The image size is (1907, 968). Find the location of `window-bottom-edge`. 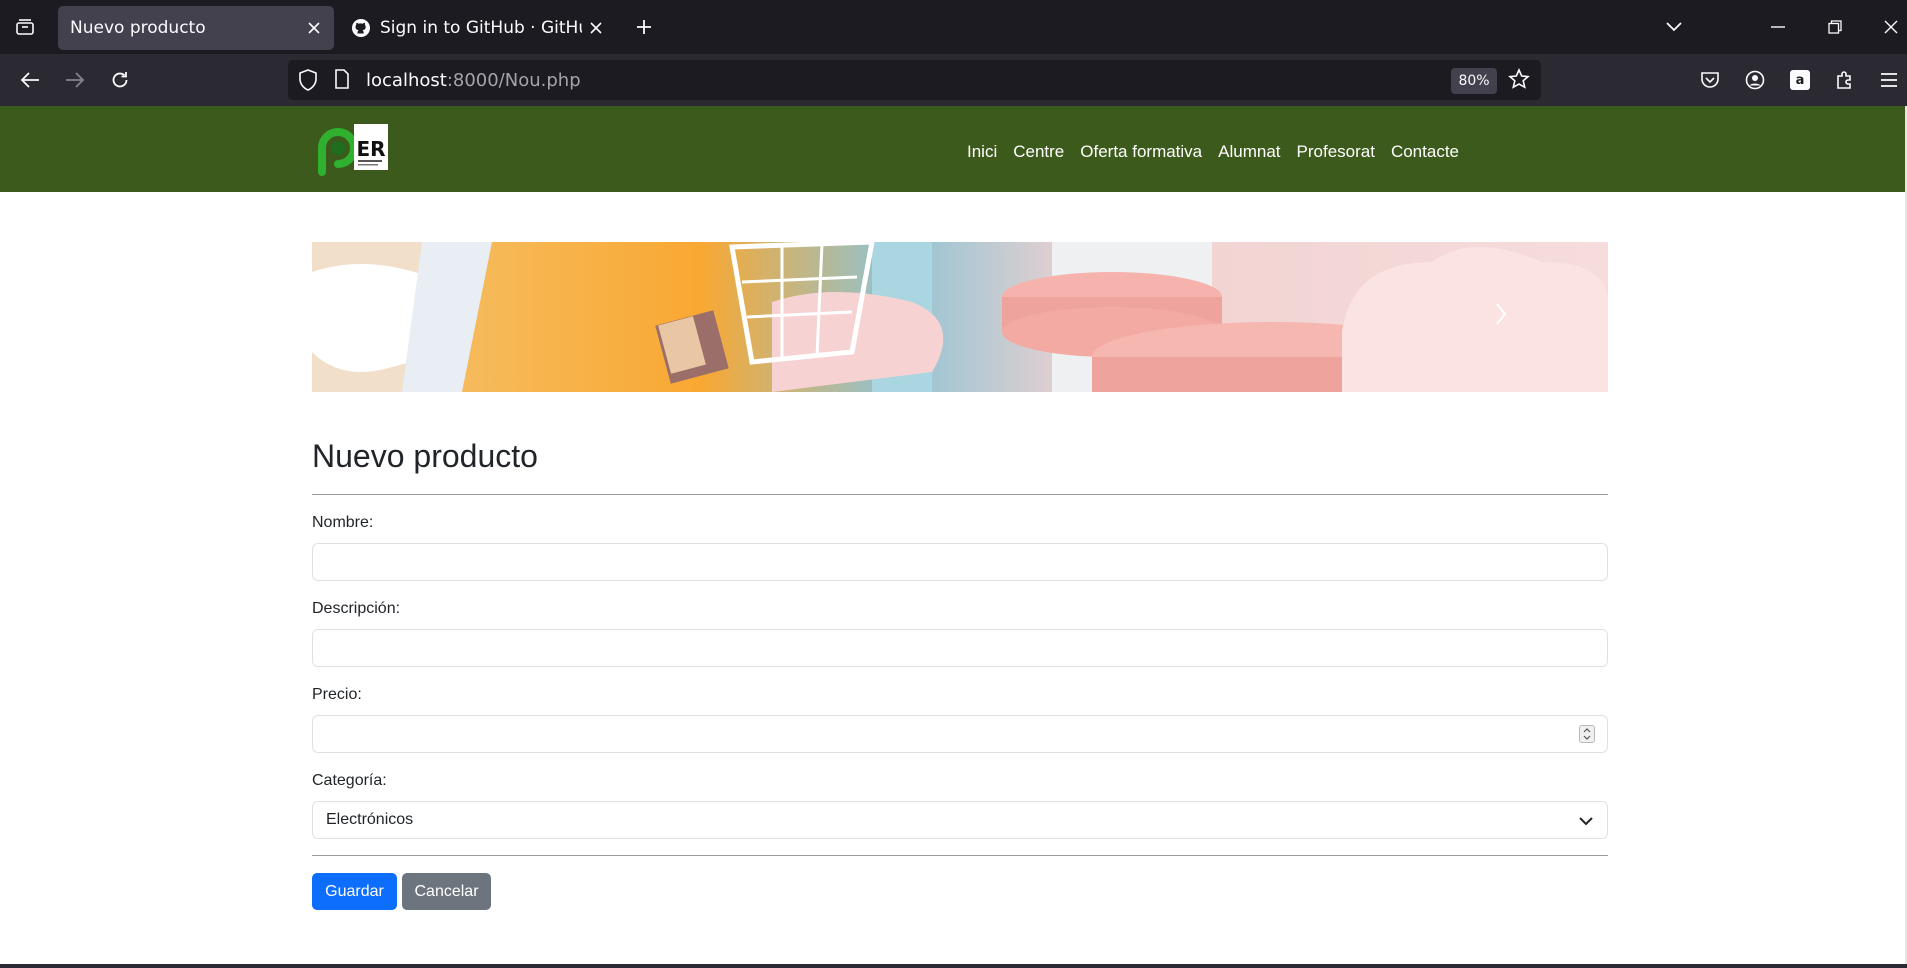

window-bottom-edge is located at coordinates (953, 966).